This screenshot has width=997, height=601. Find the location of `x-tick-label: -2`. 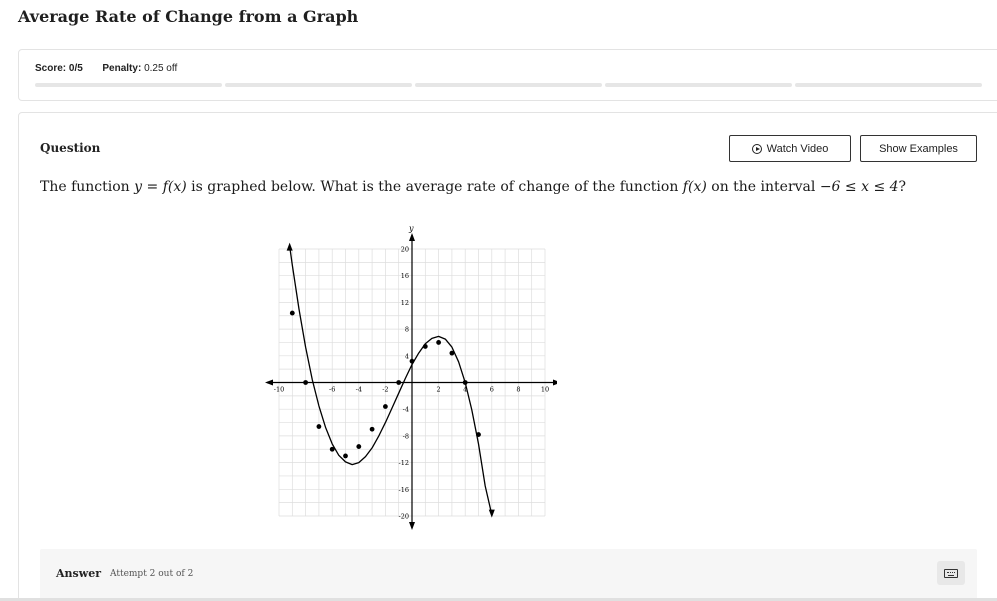

x-tick-label: -2 is located at coordinates (385, 390).